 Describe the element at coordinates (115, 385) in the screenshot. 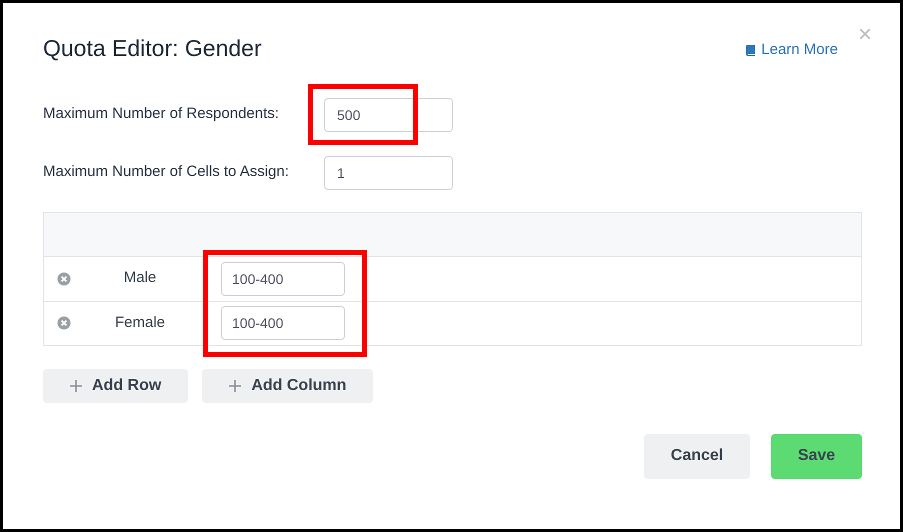

I see `add-button: Add Row` at that location.